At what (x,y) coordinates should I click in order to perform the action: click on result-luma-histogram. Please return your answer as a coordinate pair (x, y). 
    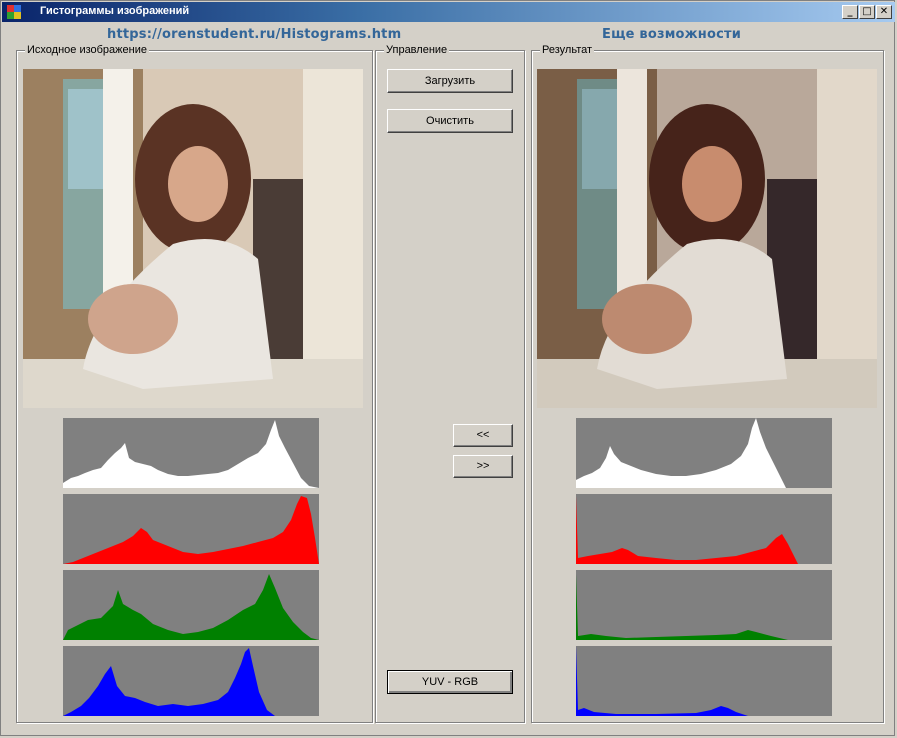
    Looking at the image, I should click on (704, 453).